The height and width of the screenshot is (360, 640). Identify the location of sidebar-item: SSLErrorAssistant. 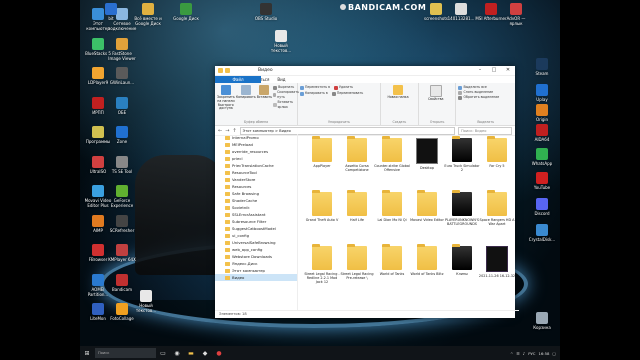
(256, 214).